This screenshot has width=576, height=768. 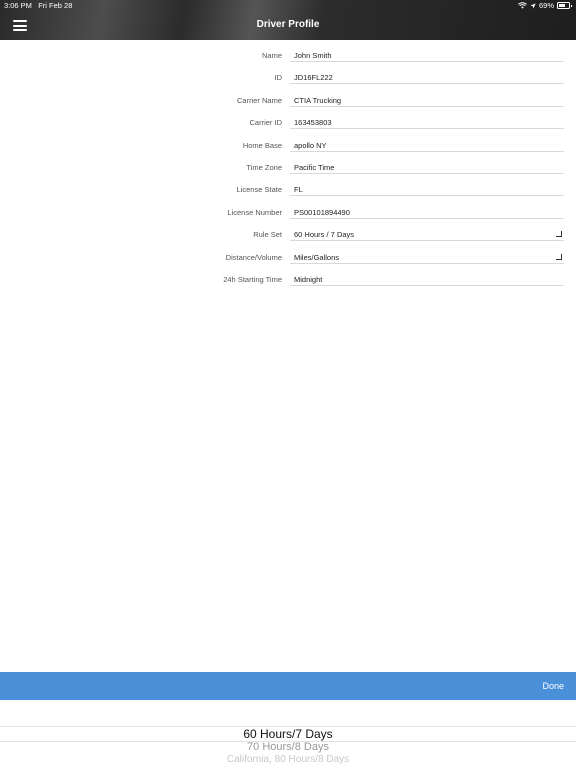 What do you see at coordinates (317, 257) in the screenshot?
I see `distance-volume-value: Miles/Gallons` at bounding box center [317, 257].